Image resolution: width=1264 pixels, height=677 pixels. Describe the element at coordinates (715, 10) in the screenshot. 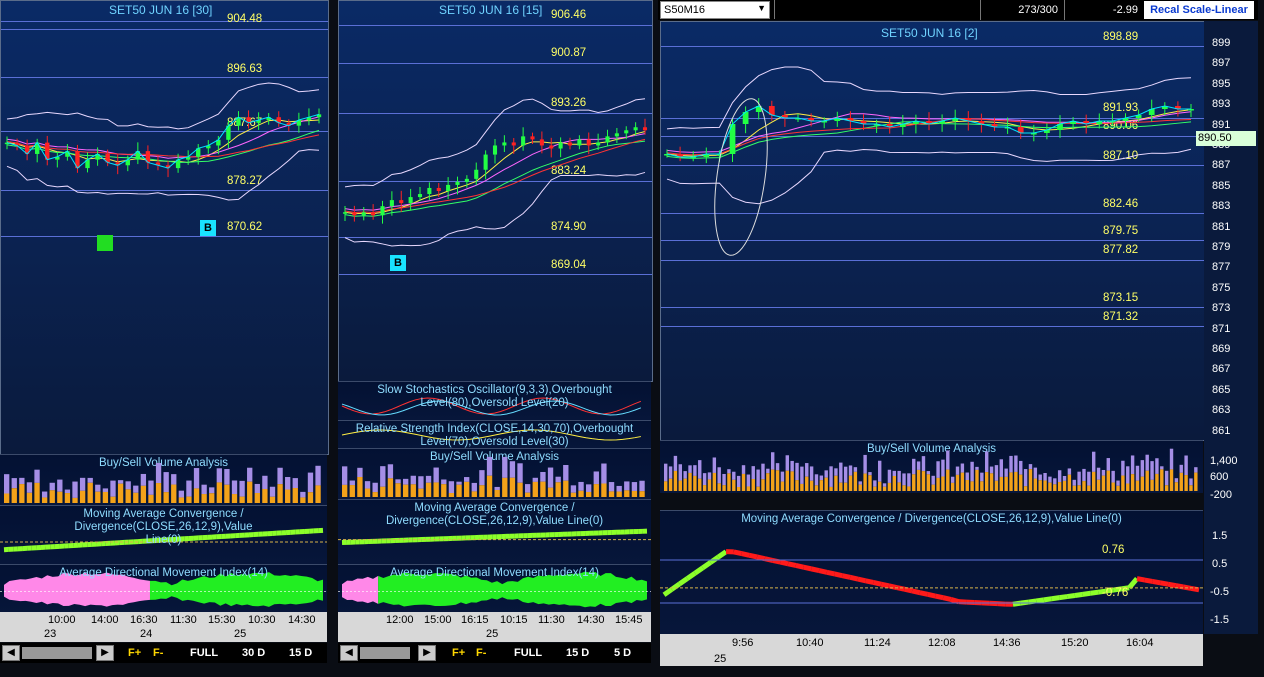

I see `symbol-select: S50M16 ▼` at that location.